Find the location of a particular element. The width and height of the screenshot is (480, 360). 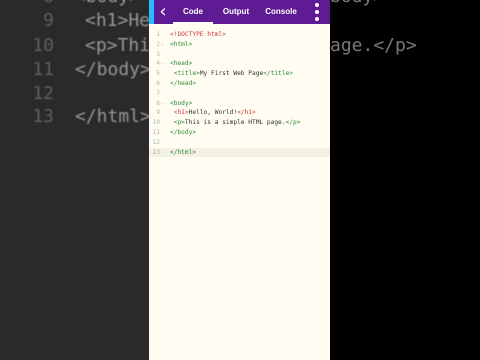

code-tag: <title> is located at coordinates (186, 74).